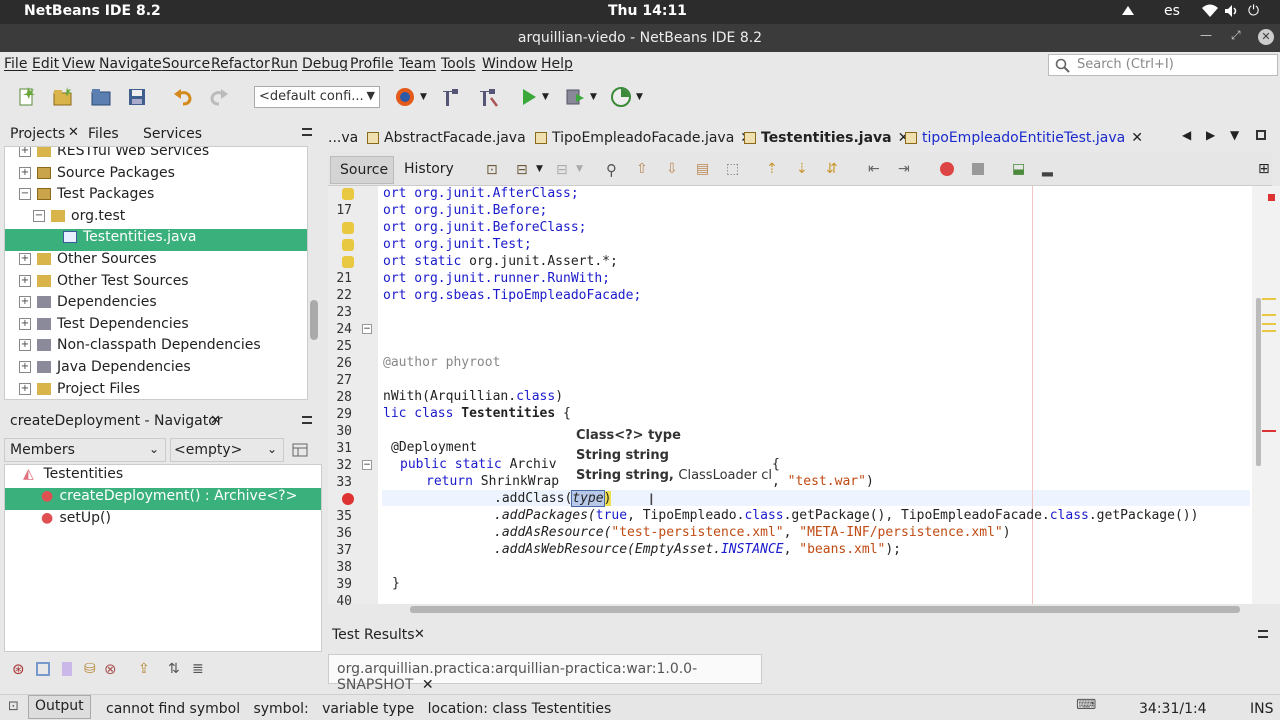 The image size is (1280, 720). Describe the element at coordinates (130, 64) in the screenshot. I see `menu-navigate: Navigate` at that location.